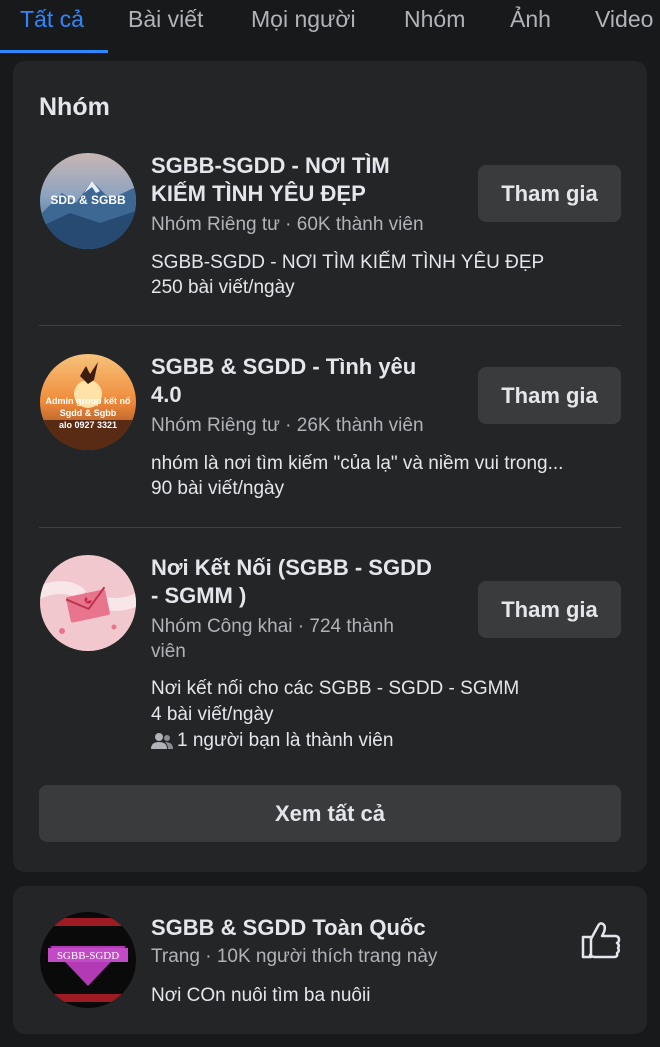 This screenshot has height=1047, width=660. What do you see at coordinates (330, 813) in the screenshot?
I see `see-all-button: Xem tất cả` at bounding box center [330, 813].